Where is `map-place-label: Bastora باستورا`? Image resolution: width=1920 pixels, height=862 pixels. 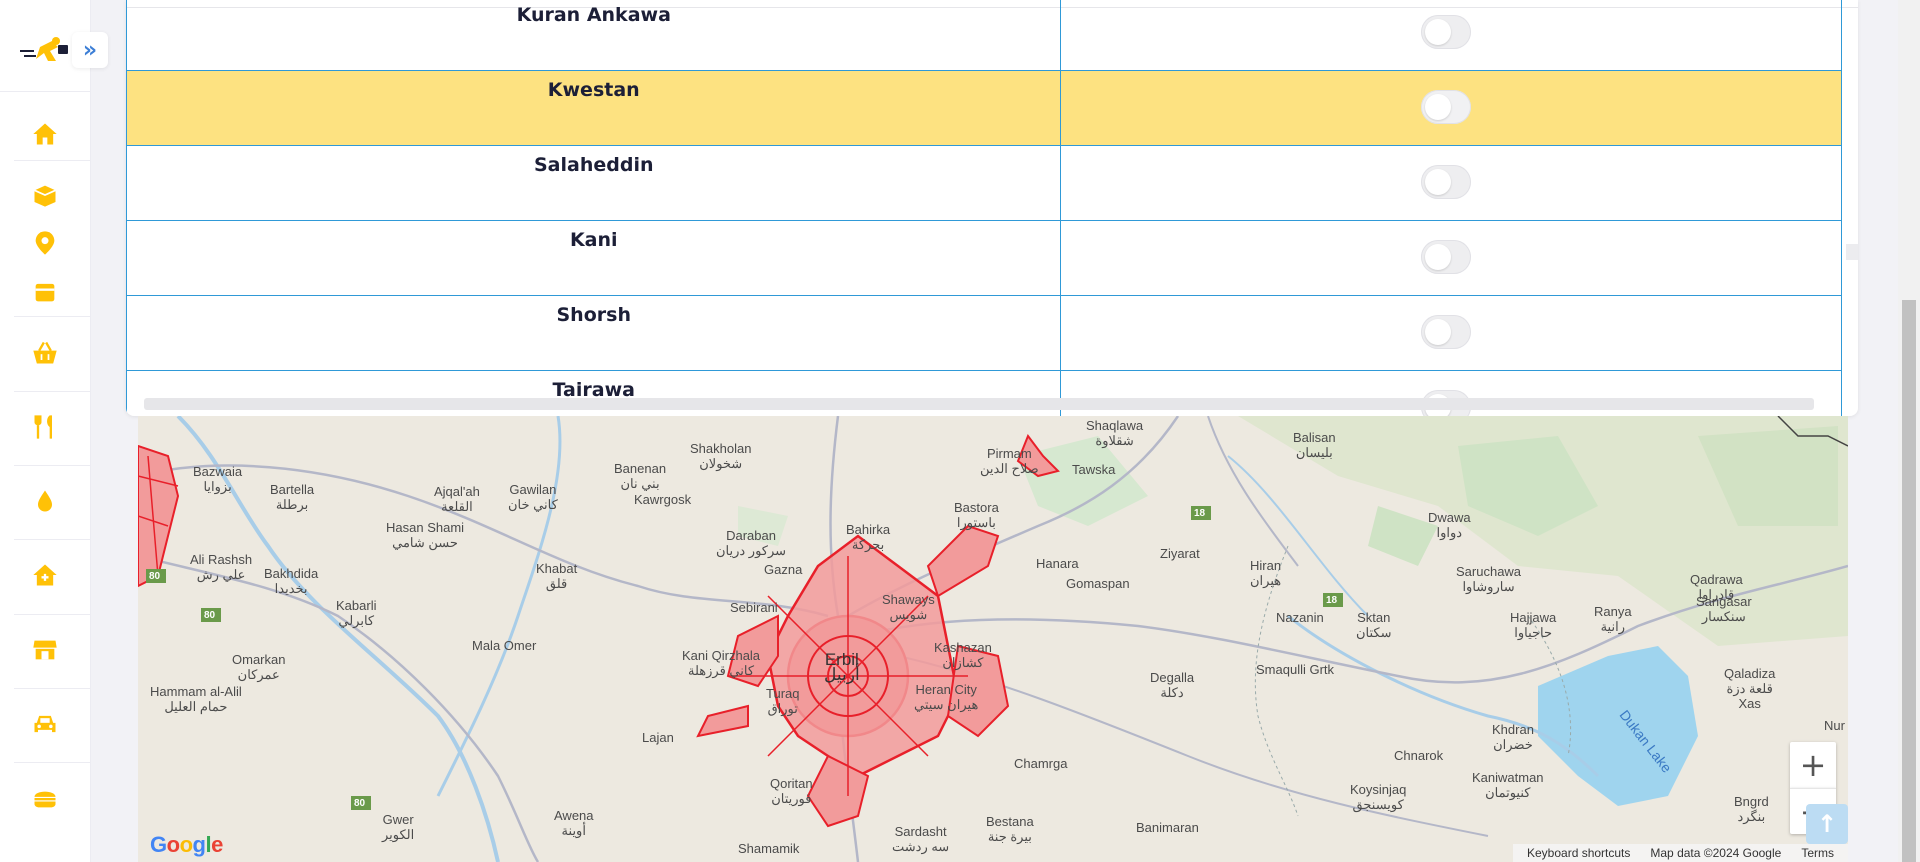 map-place-label: Bastora باستورا is located at coordinates (976, 515).